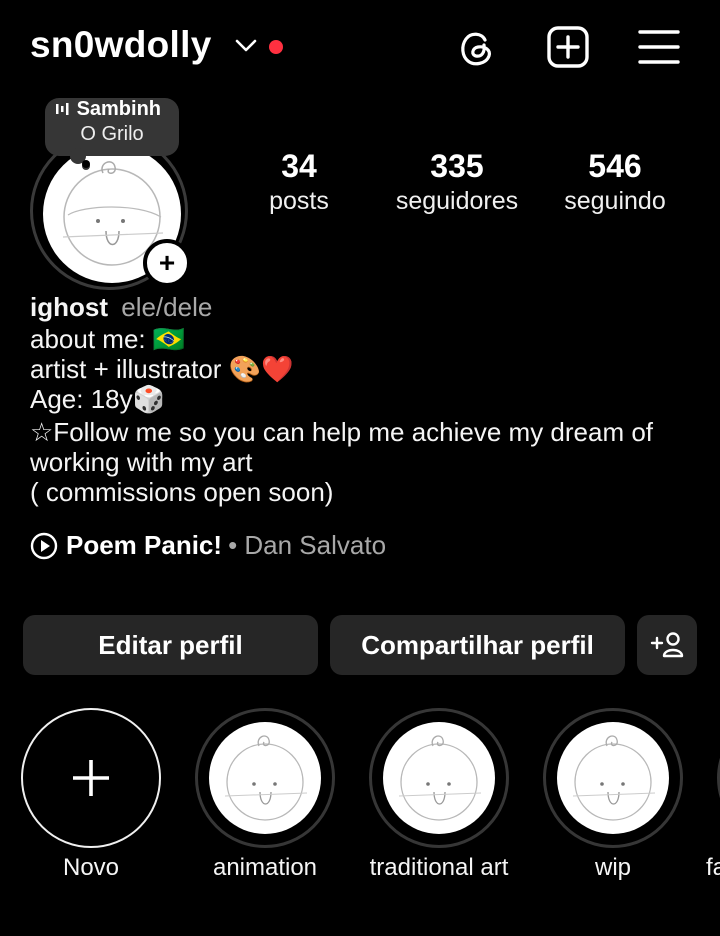 The width and height of the screenshot is (720, 936). I want to click on share-profile-button: Compartilhar perfil, so click(477, 645).